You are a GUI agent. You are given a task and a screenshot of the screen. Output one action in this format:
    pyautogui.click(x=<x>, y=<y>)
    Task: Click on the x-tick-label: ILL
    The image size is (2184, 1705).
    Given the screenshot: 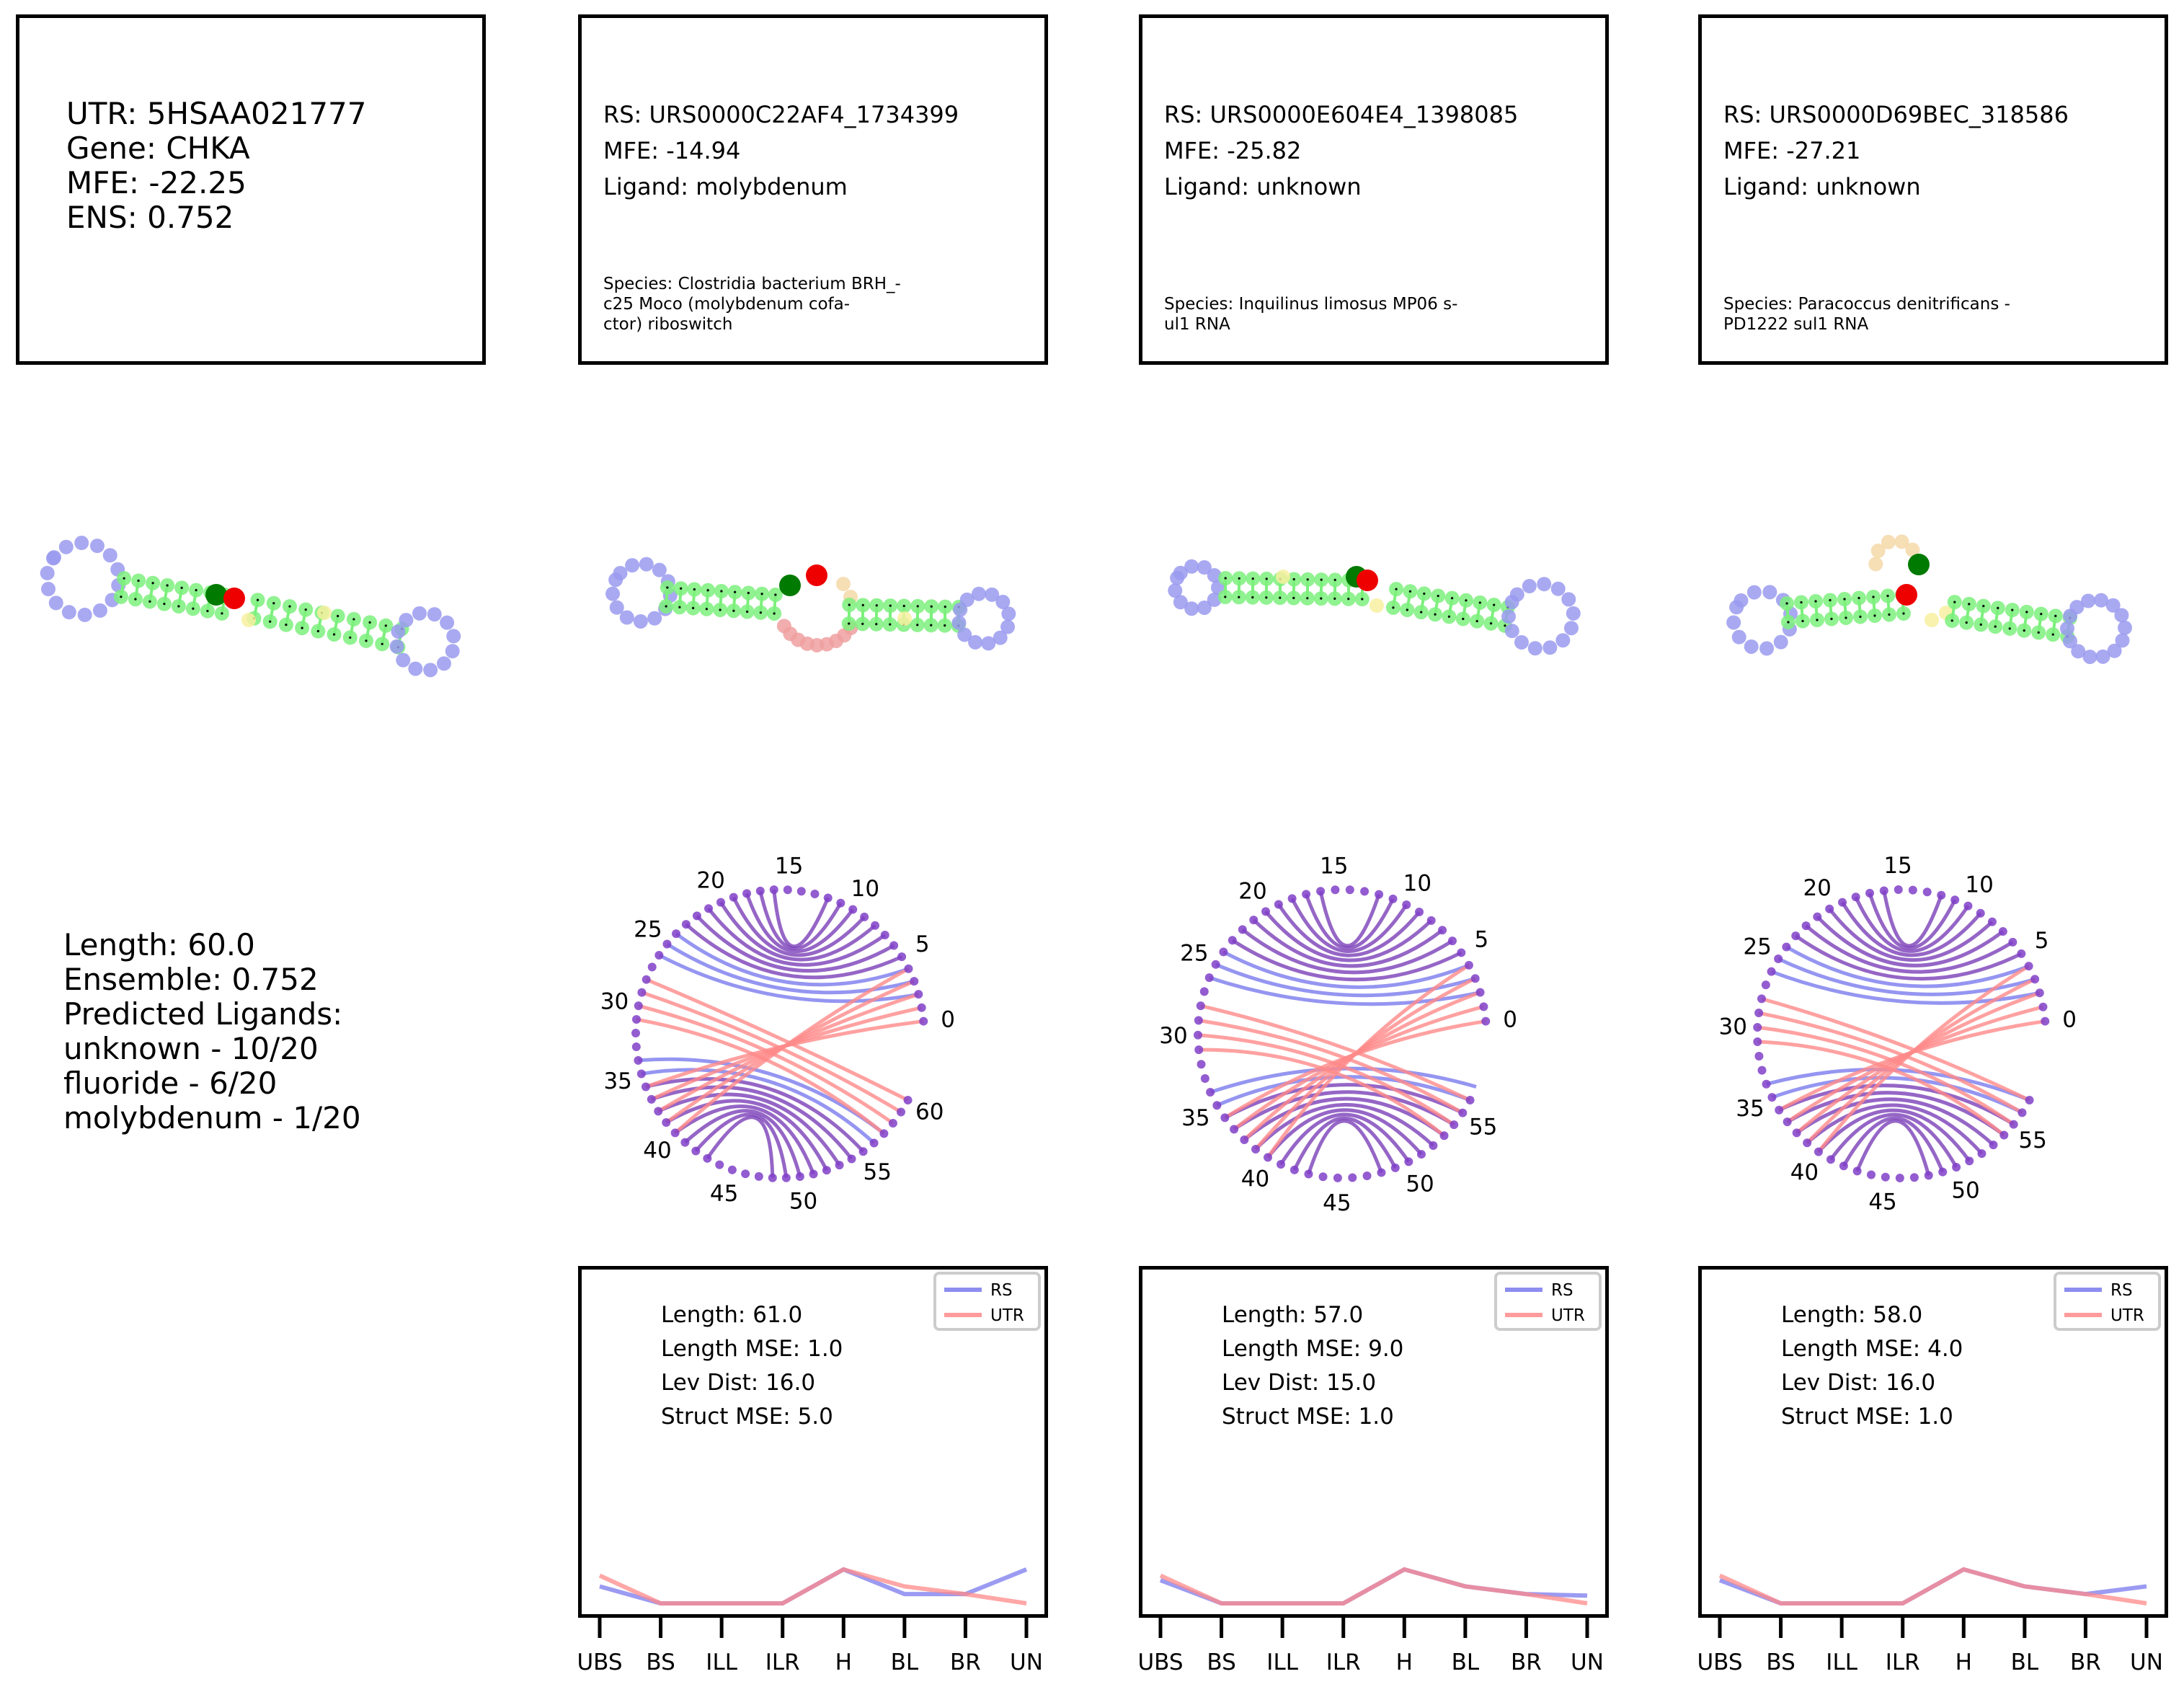 What is the action you would take?
    pyautogui.click(x=721, y=1662)
    